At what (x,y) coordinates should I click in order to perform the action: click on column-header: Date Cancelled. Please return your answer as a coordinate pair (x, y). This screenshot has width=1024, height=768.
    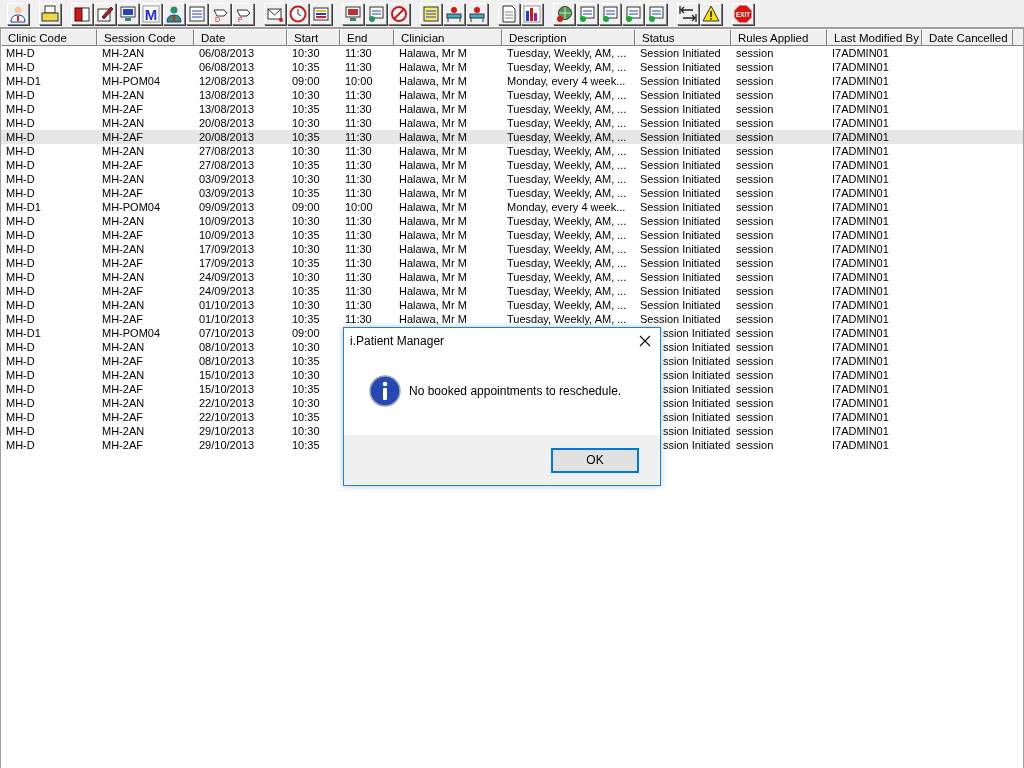
    Looking at the image, I should click on (967, 37).